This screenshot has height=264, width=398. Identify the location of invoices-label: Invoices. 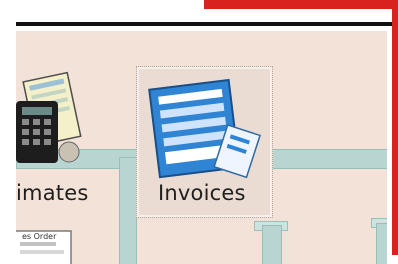
(202, 193).